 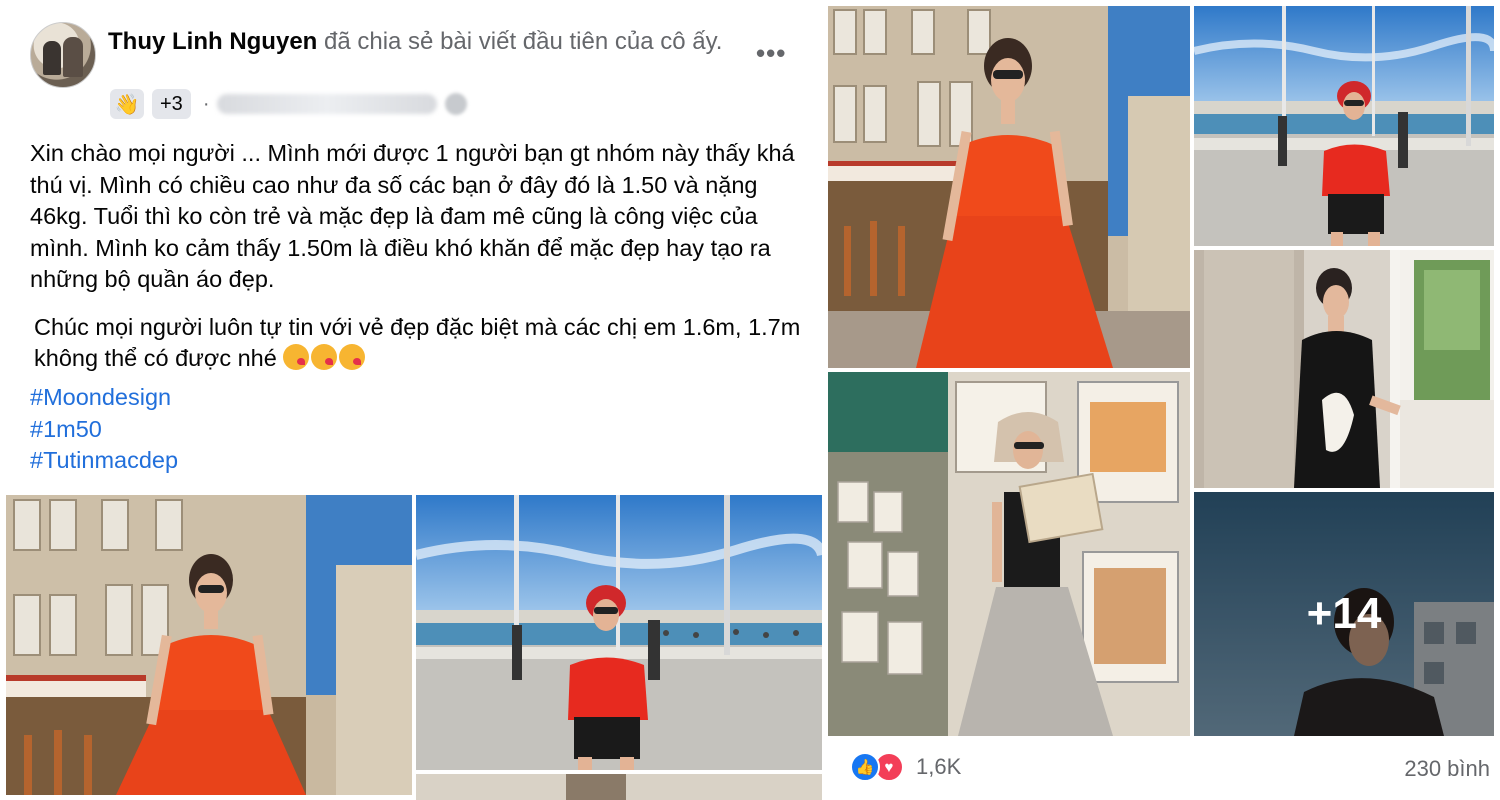 What do you see at coordinates (865, 767) in the screenshot?
I see `like-icon: 👍` at bounding box center [865, 767].